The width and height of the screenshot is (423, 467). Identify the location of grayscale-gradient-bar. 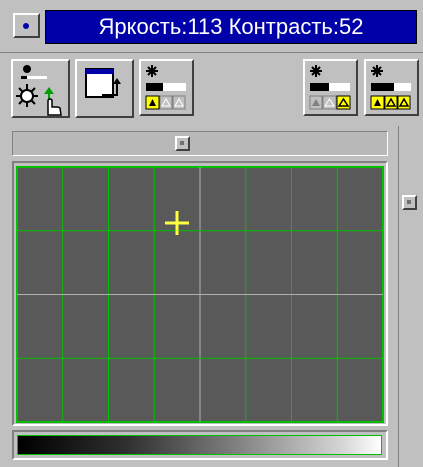
(199, 445).